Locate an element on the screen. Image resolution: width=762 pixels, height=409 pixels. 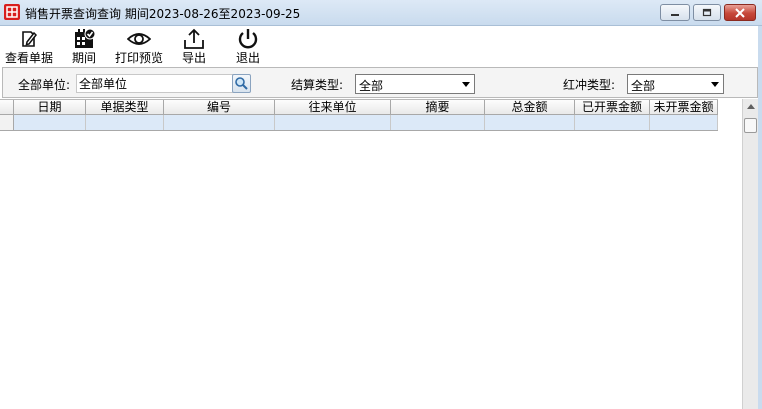
column-header-invoiced-amount: 已开票金额 is located at coordinates (612, 107).